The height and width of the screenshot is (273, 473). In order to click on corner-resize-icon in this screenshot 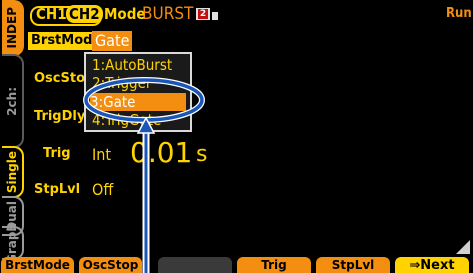, I will do `click(463, 247)`.